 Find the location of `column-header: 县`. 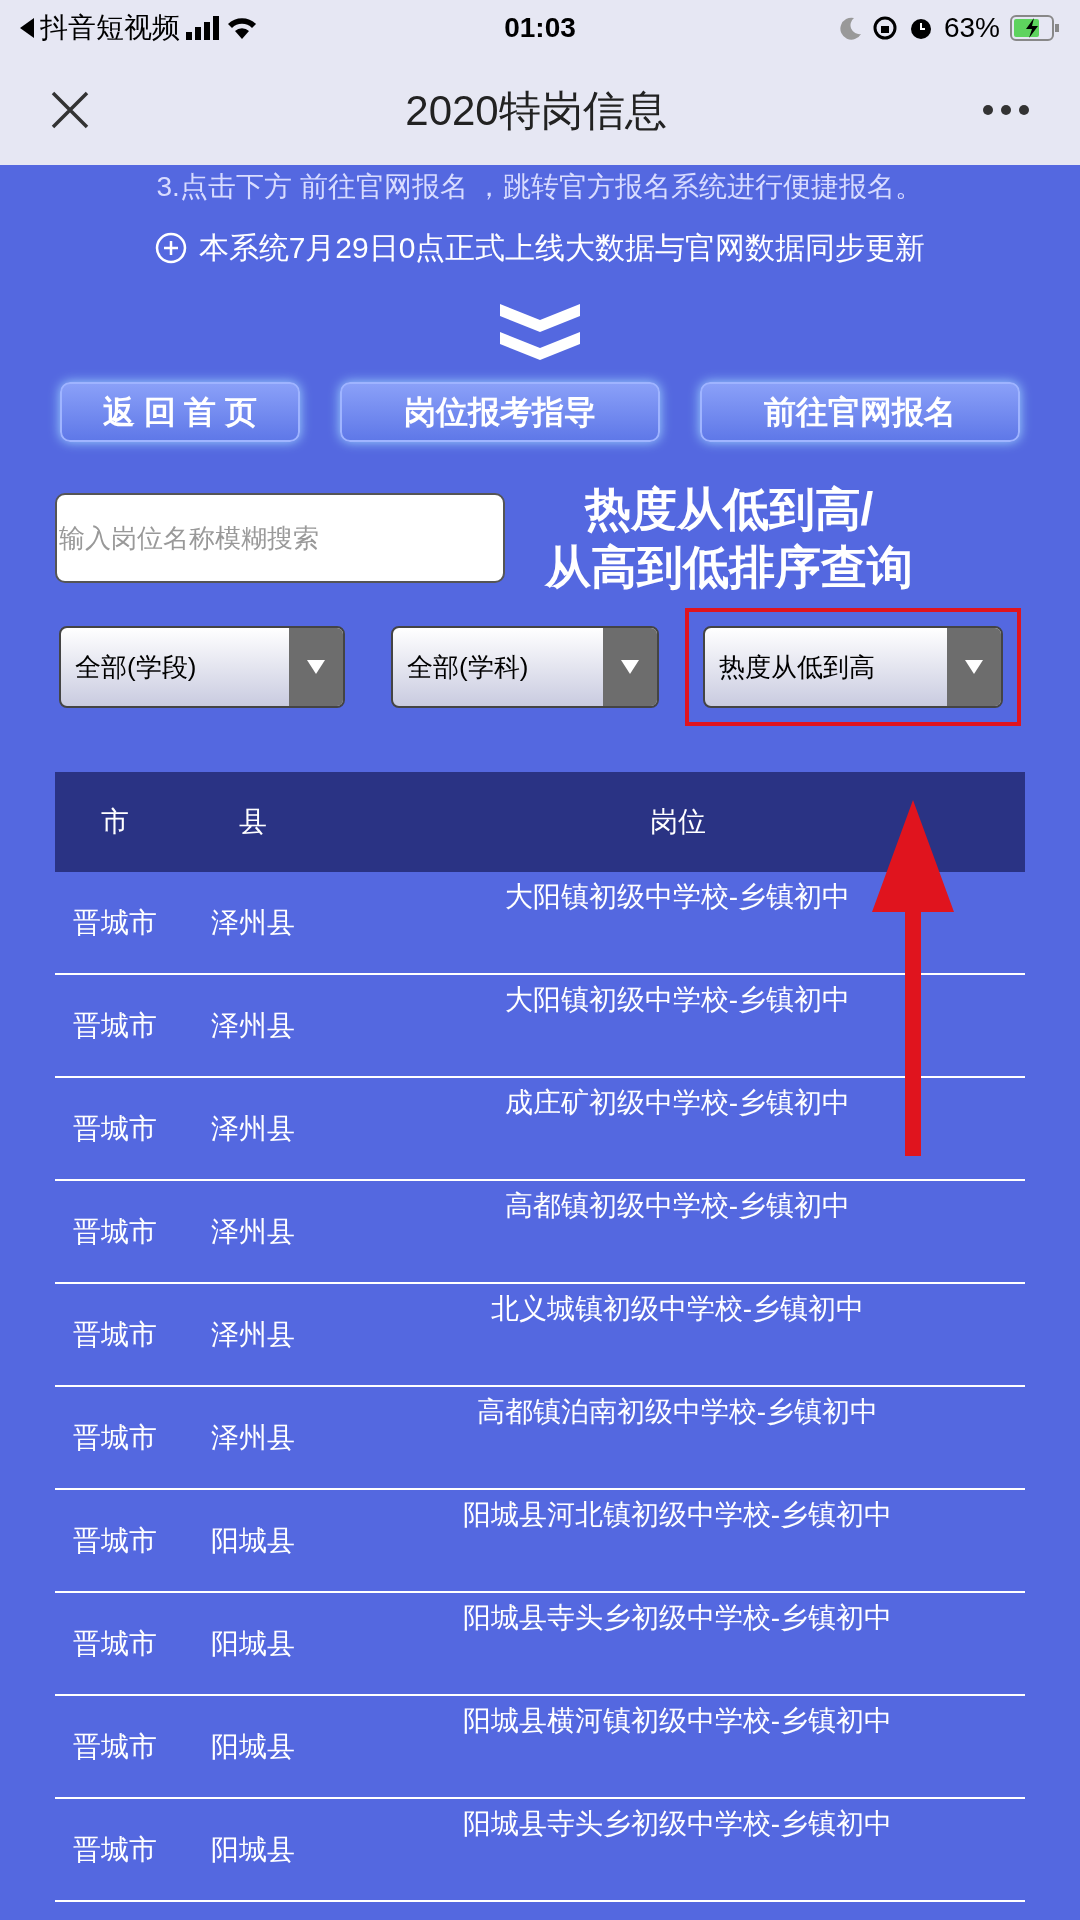

column-header: 县 is located at coordinates (252, 822).